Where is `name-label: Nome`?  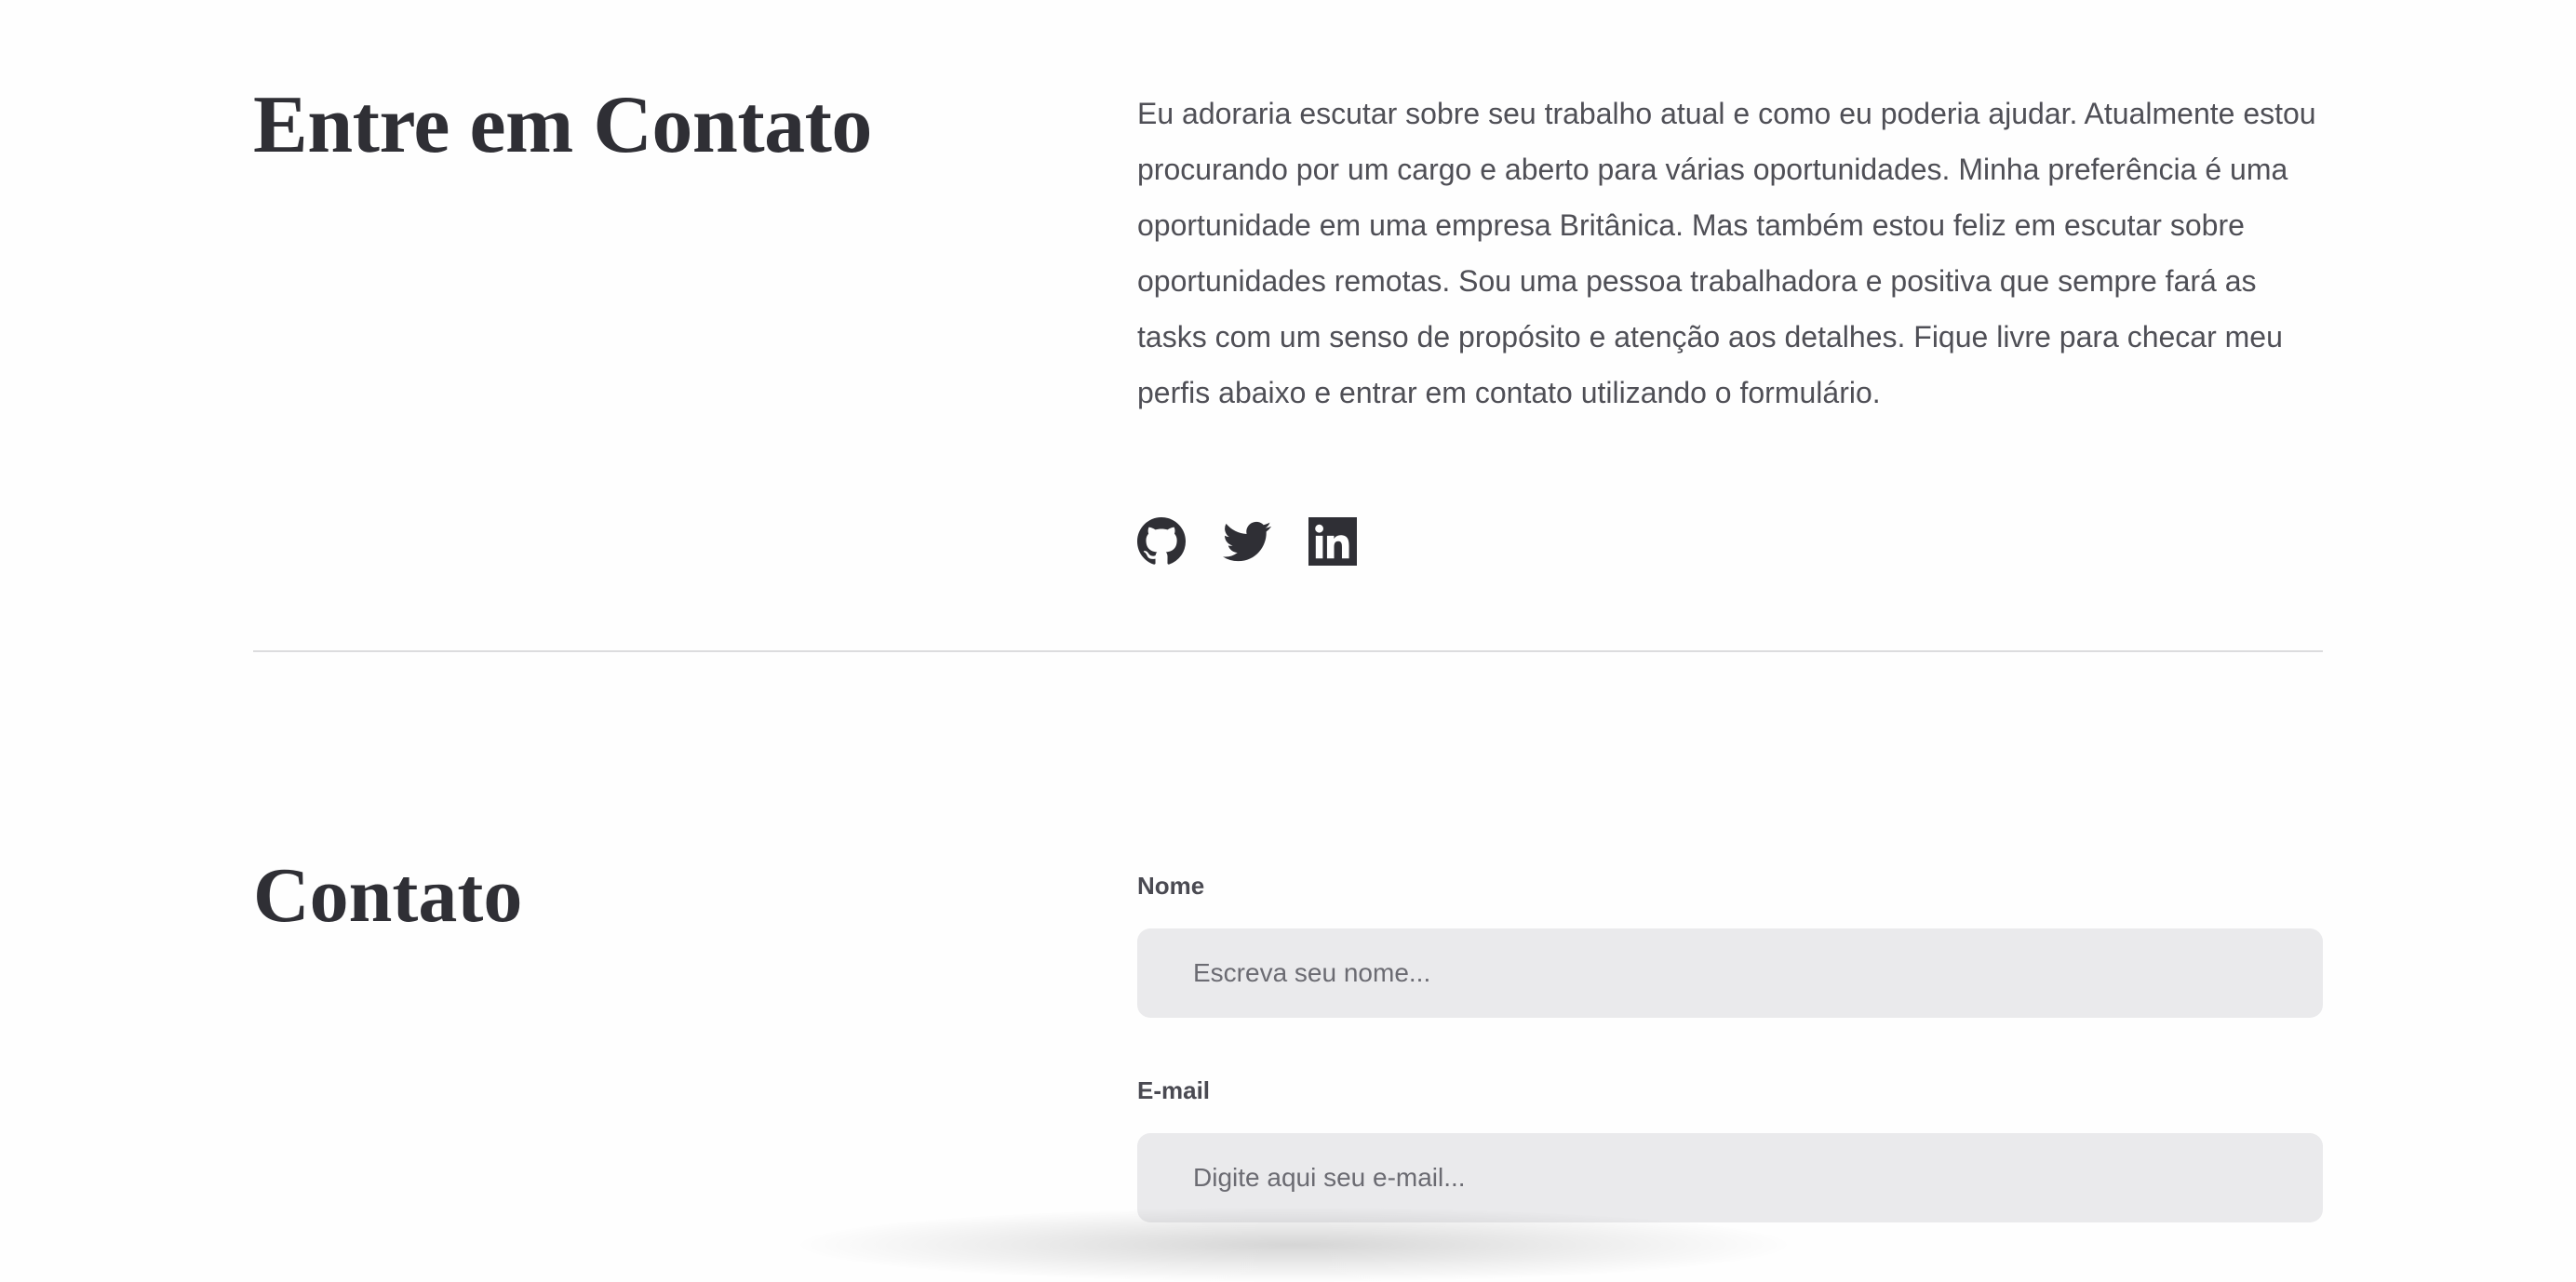
name-label: Nome is located at coordinates (1171, 886).